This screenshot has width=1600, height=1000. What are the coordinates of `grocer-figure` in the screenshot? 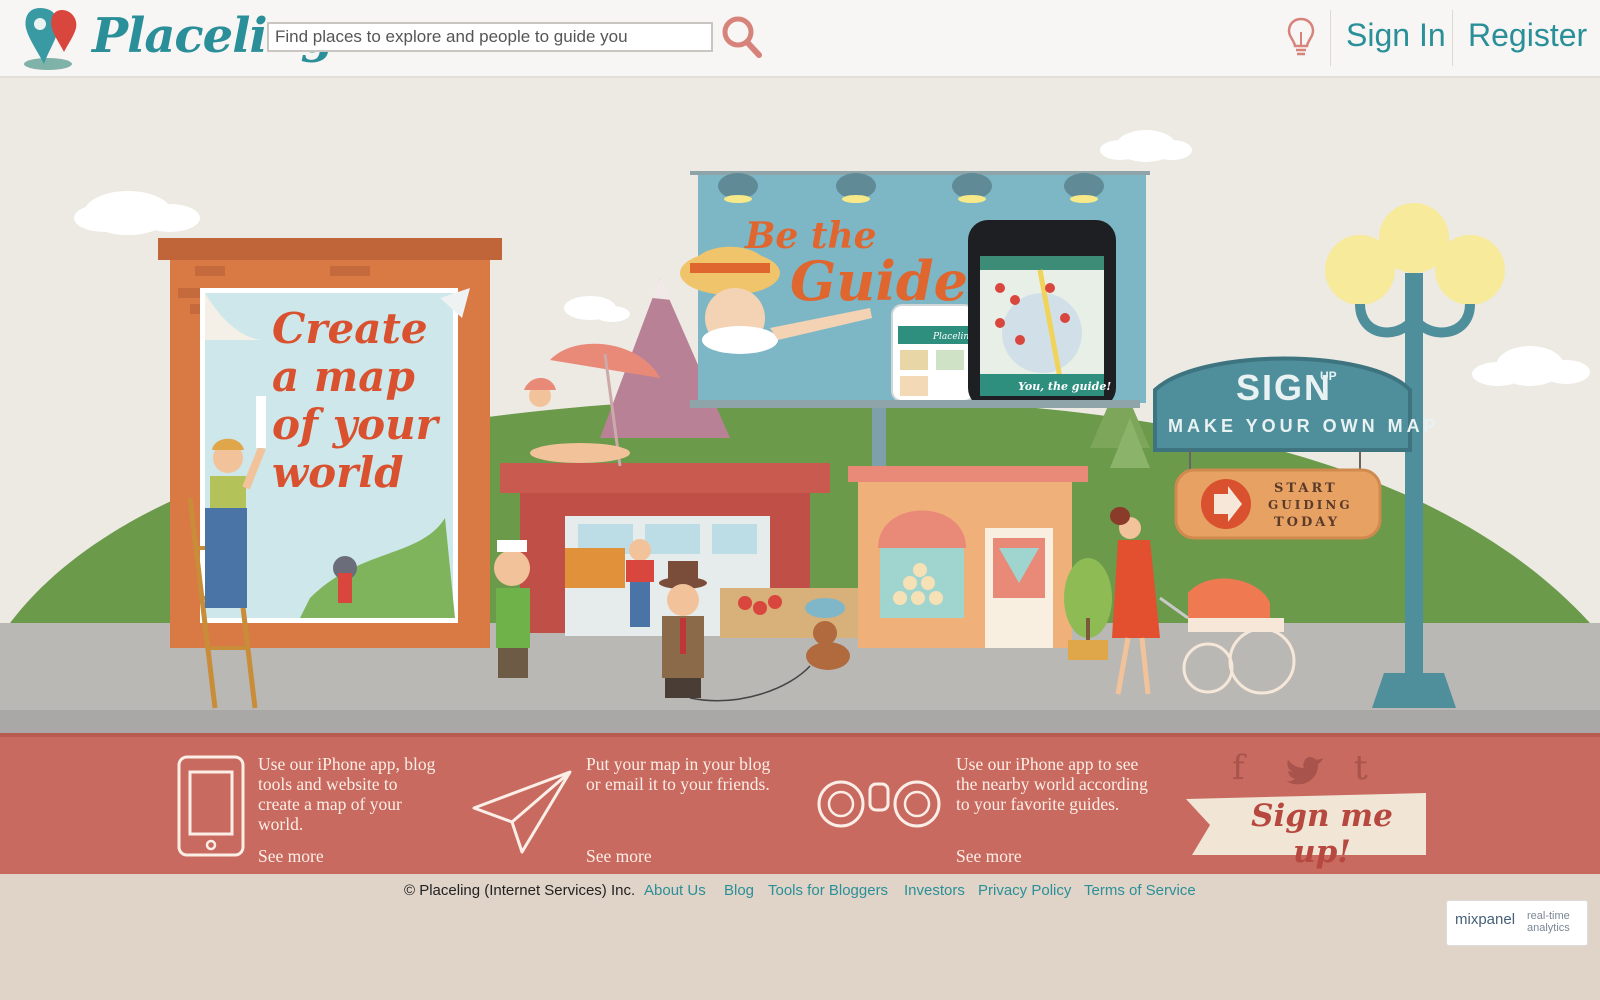 It's located at (512, 609).